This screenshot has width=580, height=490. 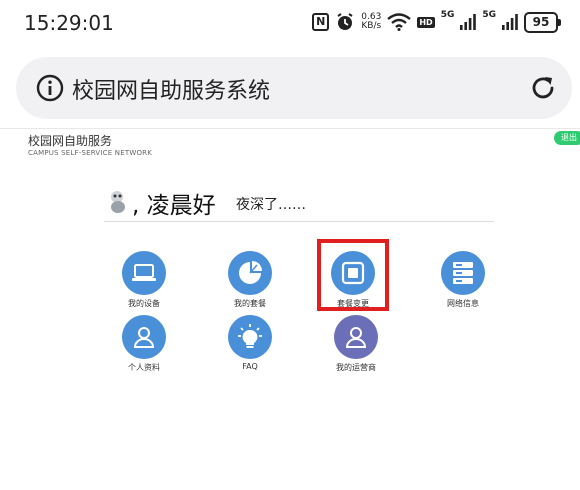 What do you see at coordinates (90, 153) in the screenshot?
I see `site-subtitle: CAMPUS SELF-SERVICE NETWORK` at bounding box center [90, 153].